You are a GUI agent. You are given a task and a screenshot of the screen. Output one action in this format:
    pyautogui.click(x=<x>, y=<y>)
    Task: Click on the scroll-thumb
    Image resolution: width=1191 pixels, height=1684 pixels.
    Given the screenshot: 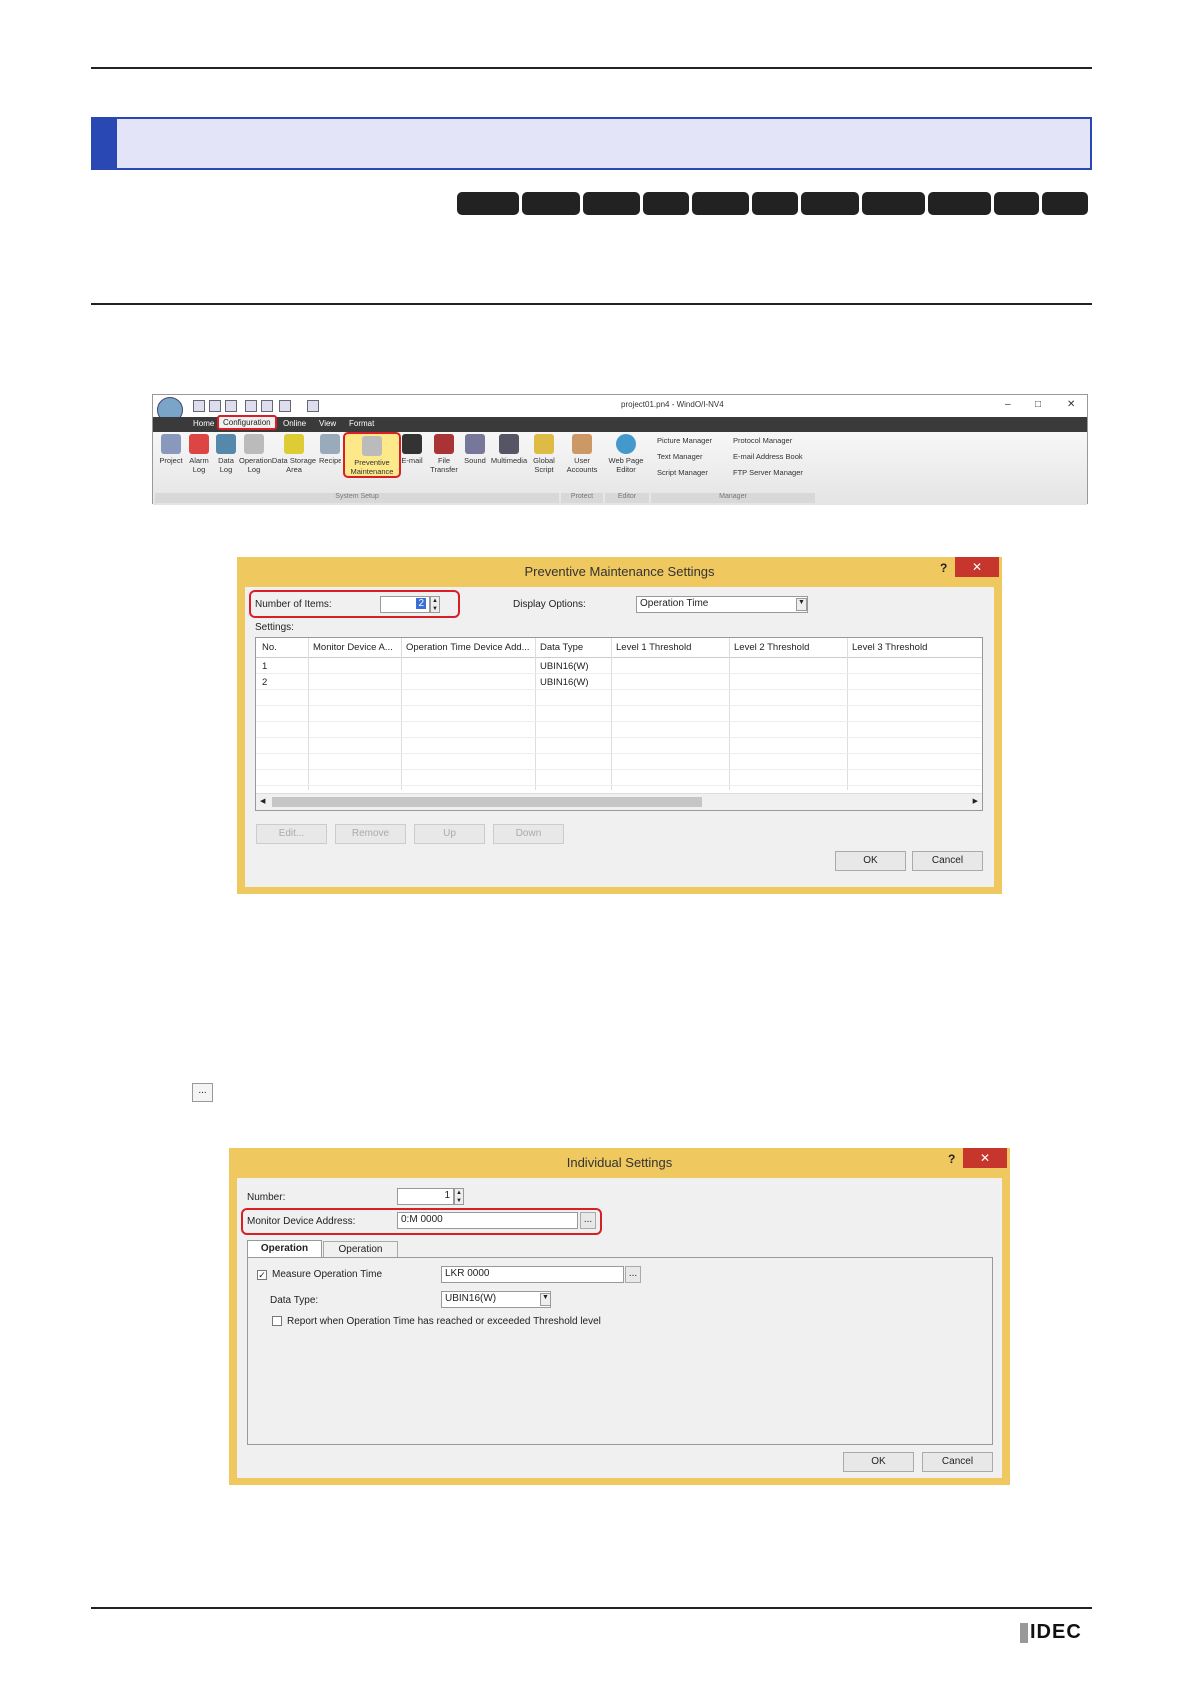 What is the action you would take?
    pyautogui.click(x=487, y=802)
    